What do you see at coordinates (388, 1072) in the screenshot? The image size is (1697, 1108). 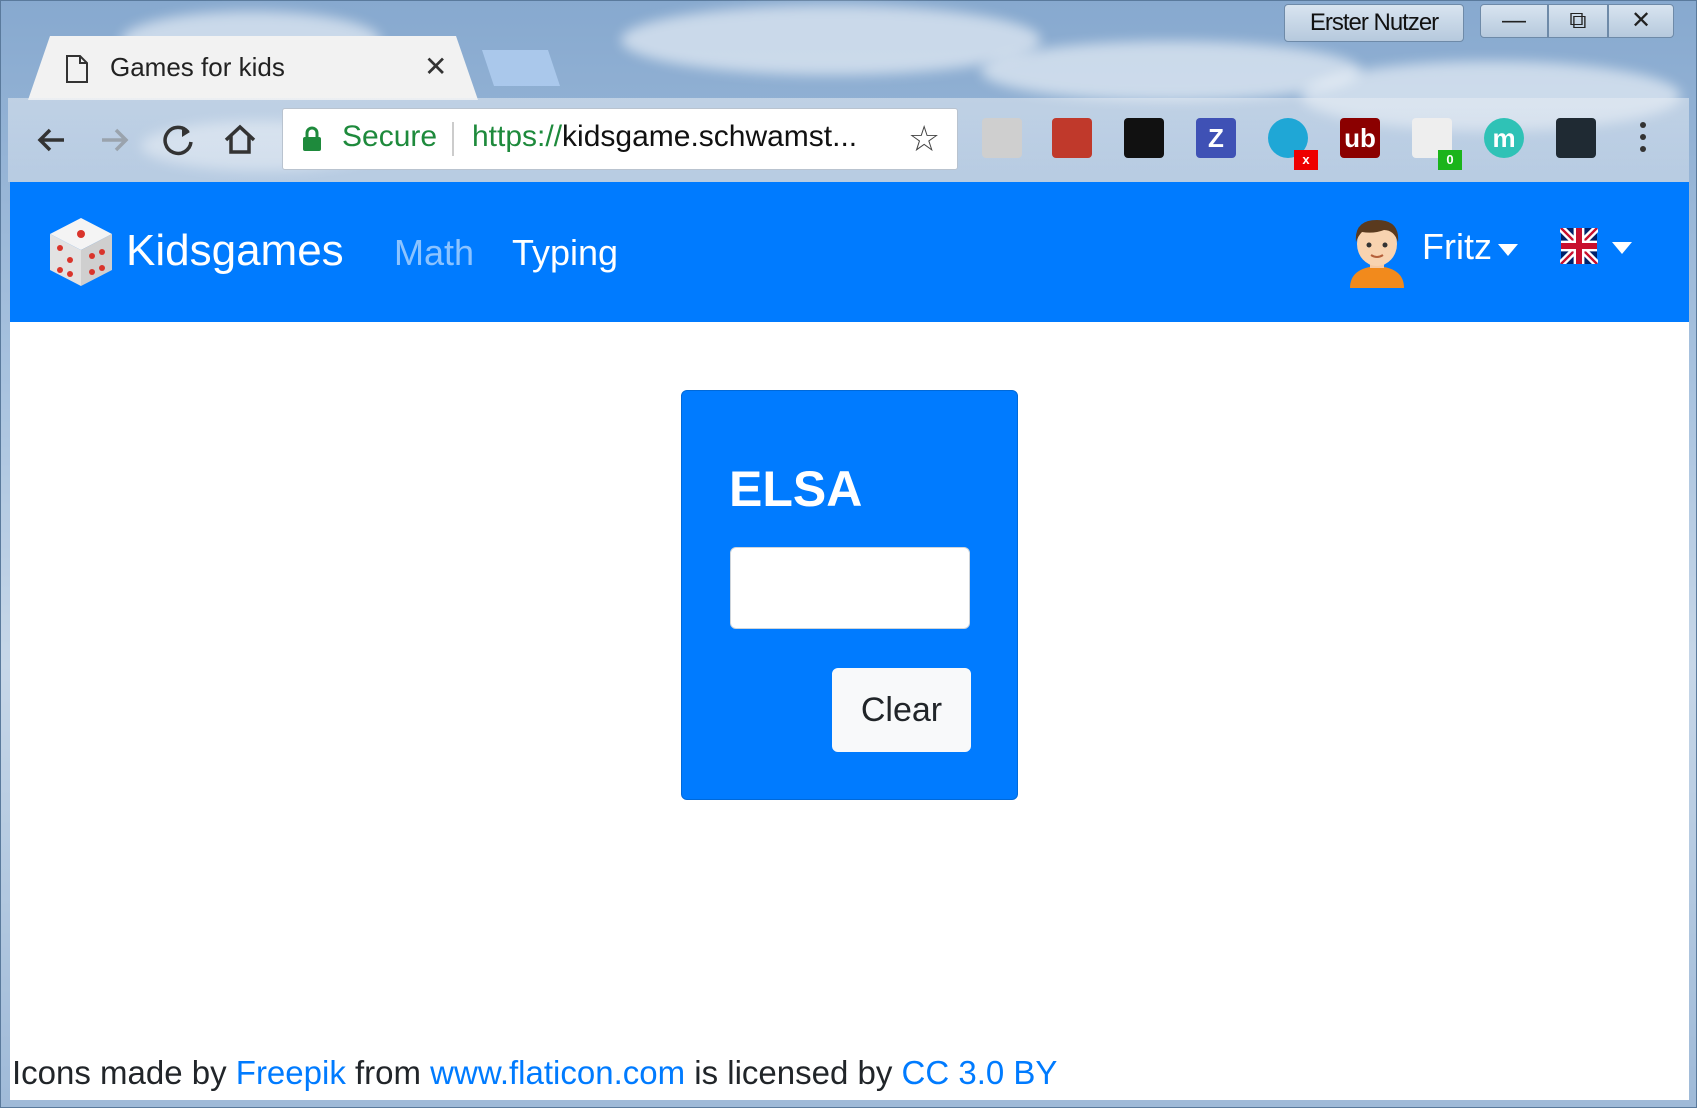 I see `footer-mid-from: from` at bounding box center [388, 1072].